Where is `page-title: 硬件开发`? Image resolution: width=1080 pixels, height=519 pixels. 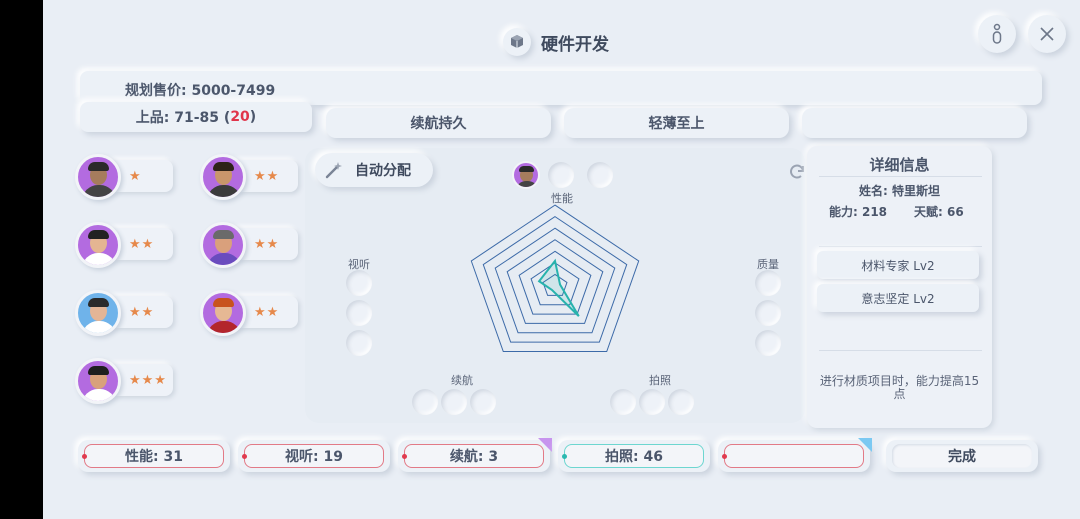
page-title: 硬件开发 is located at coordinates (556, 42).